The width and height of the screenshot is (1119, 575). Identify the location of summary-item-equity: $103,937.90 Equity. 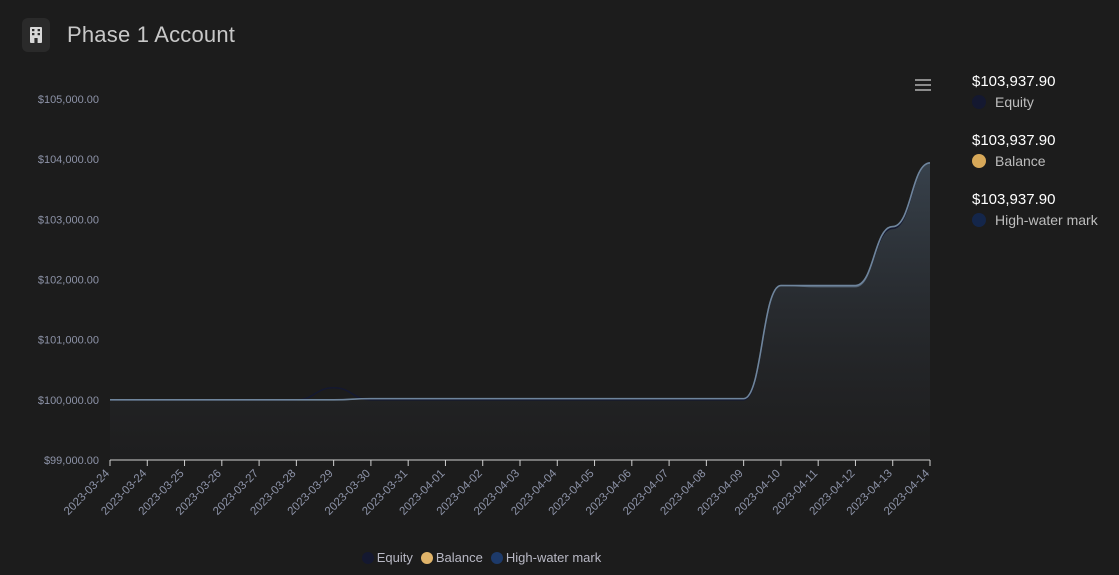
(1044, 101).